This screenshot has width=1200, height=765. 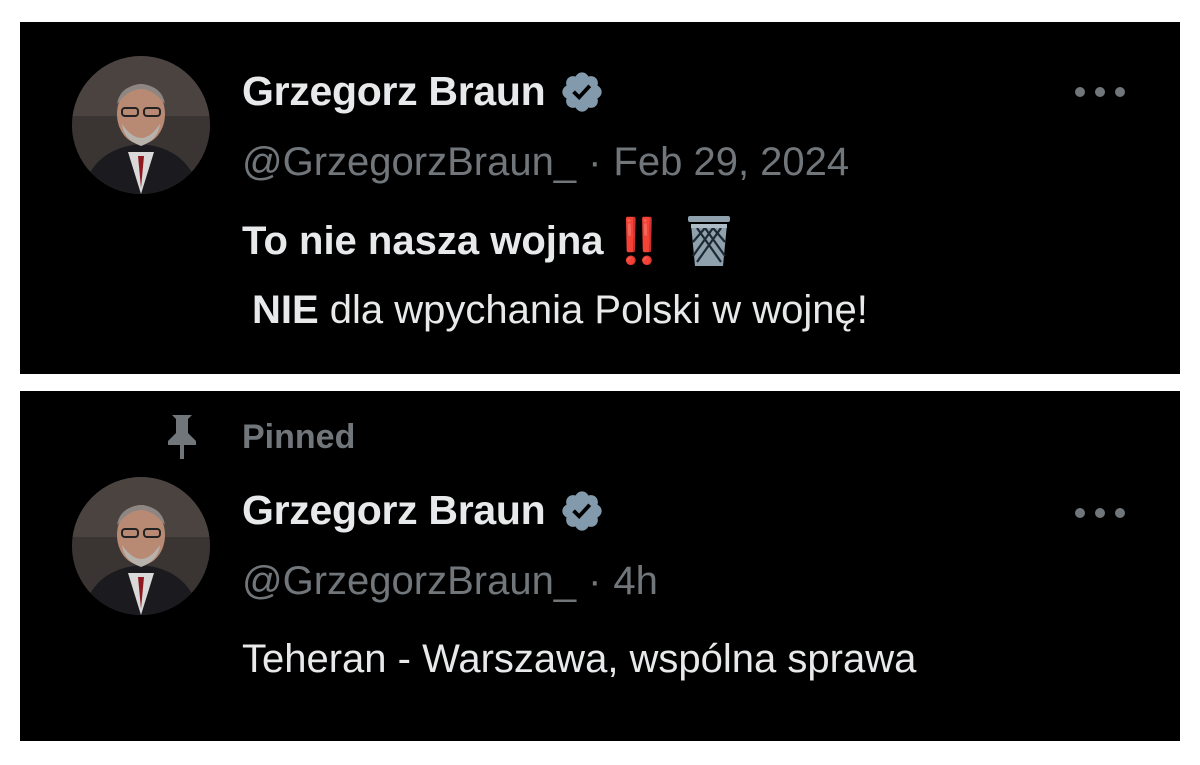 I want to click on tweet-text-line-2: NIE dla wpychania Polski w wojnę!, so click(x=560, y=310).